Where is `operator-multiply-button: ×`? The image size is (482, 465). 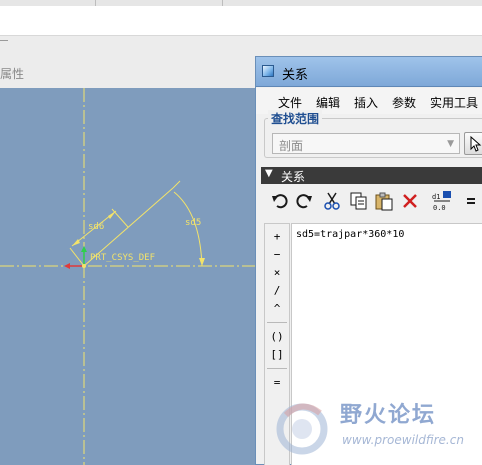
operator-multiply-button: × is located at coordinates (277, 273).